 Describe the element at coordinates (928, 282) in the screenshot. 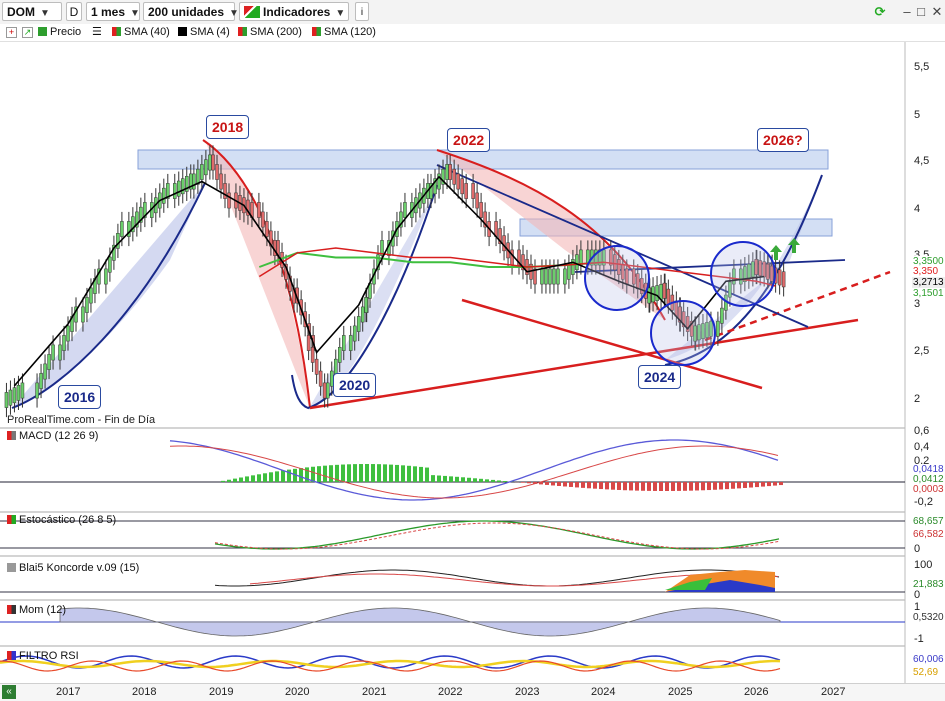

I see `price-tag-last: 3,2713` at that location.